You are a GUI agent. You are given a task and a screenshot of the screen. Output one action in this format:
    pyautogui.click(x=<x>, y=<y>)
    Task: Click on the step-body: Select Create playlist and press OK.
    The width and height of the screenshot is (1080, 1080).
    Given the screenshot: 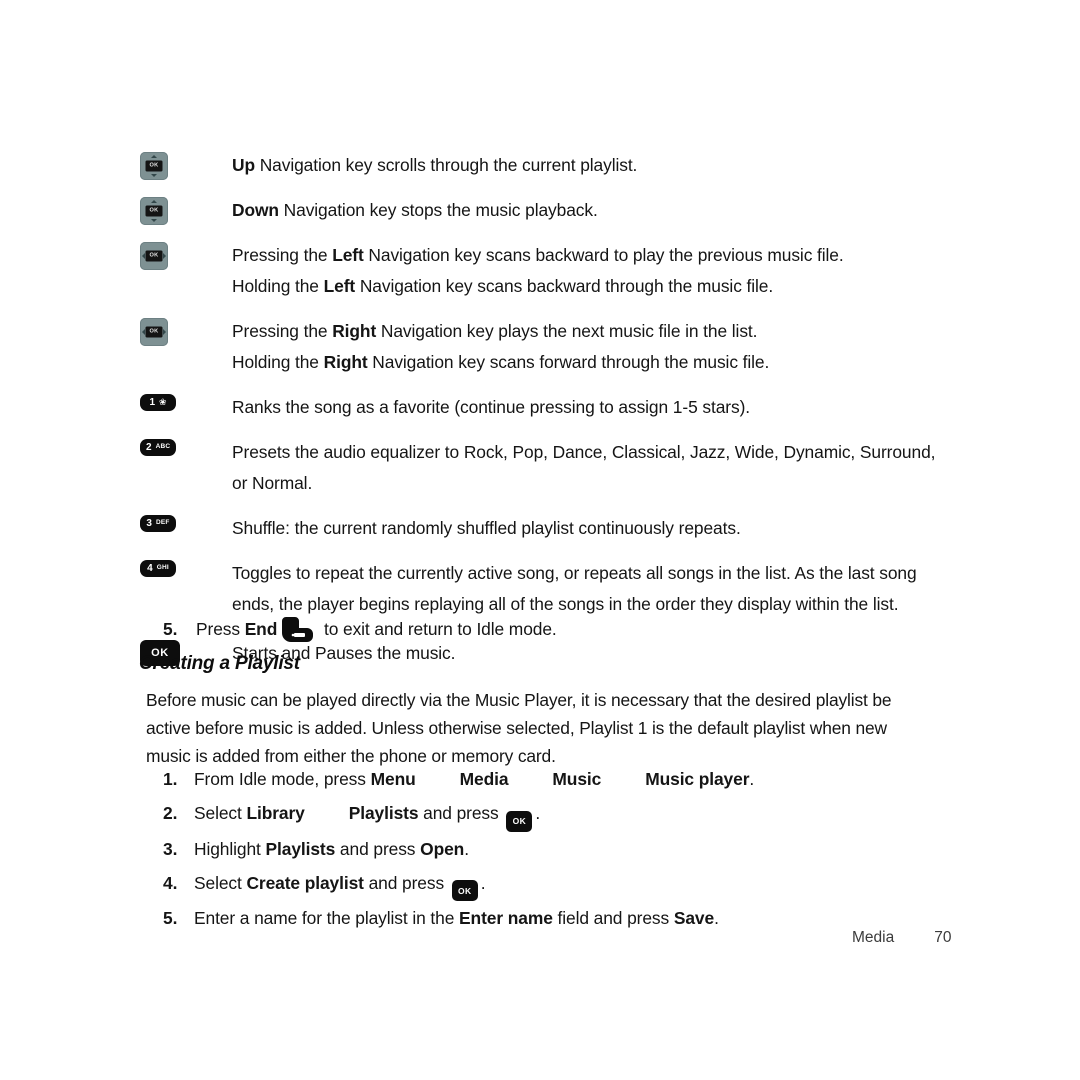 What is the action you would take?
    pyautogui.click(x=340, y=883)
    